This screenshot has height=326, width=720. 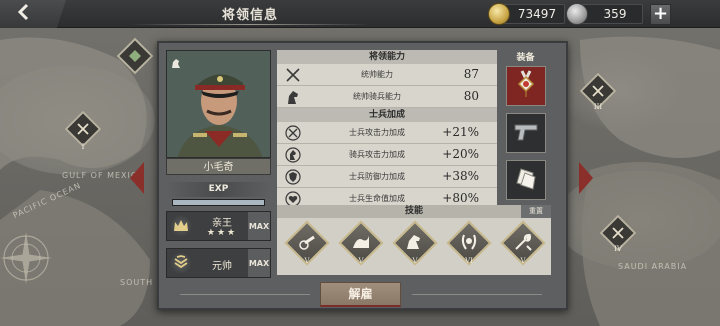 I want to click on title-underline, so click(x=250, y=24).